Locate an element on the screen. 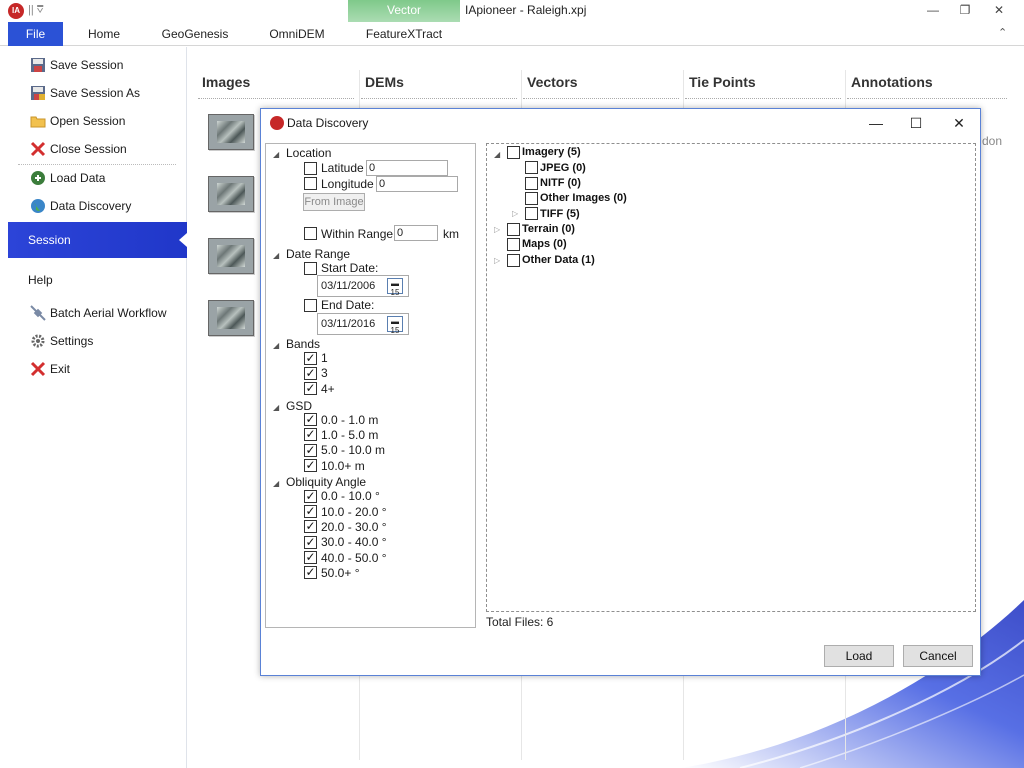 The height and width of the screenshot is (768, 1024). save-icon is located at coordinates (38, 65).